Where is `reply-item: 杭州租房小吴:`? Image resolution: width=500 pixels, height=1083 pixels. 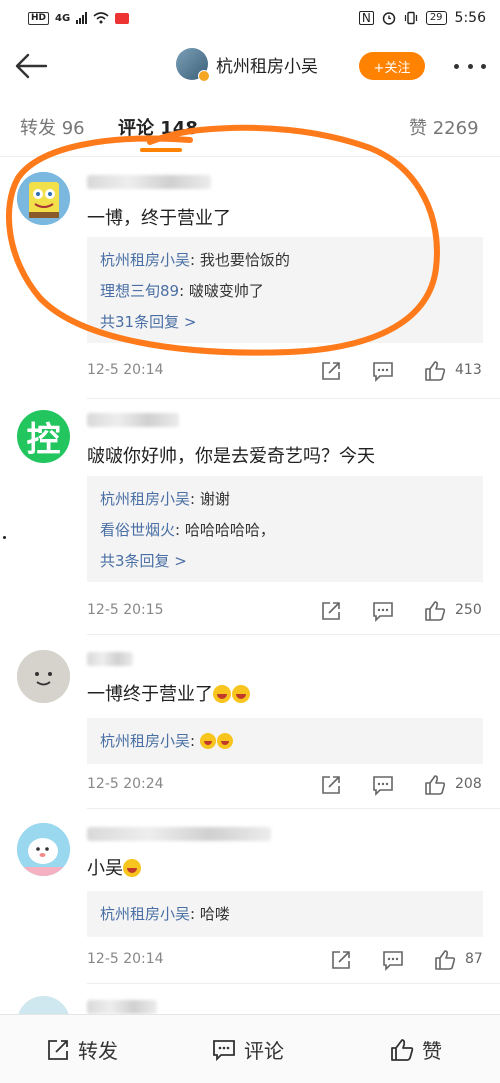
reply-item: 杭州租房小吴: is located at coordinates (285, 741).